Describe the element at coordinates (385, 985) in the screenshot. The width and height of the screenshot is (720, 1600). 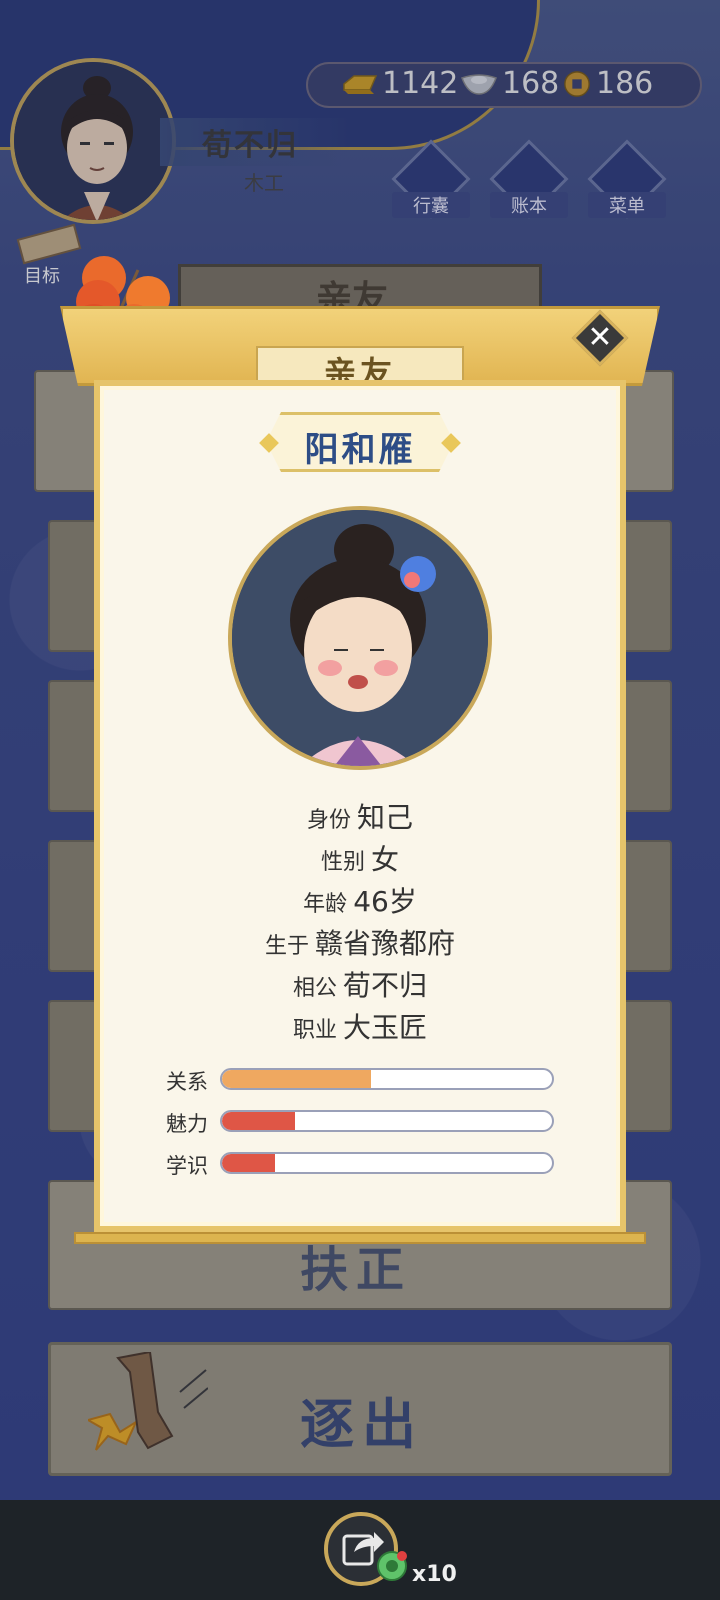
I see `info-value: 荀不归` at that location.